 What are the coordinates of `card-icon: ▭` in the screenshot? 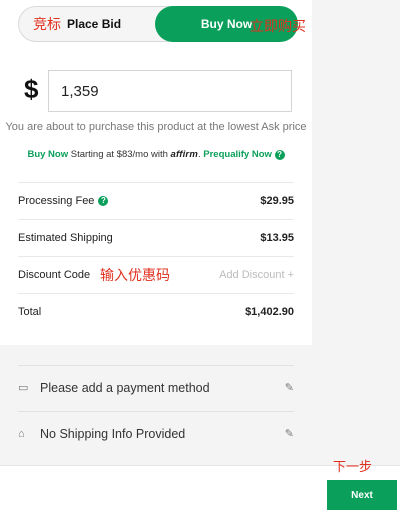 It's located at (23, 388).